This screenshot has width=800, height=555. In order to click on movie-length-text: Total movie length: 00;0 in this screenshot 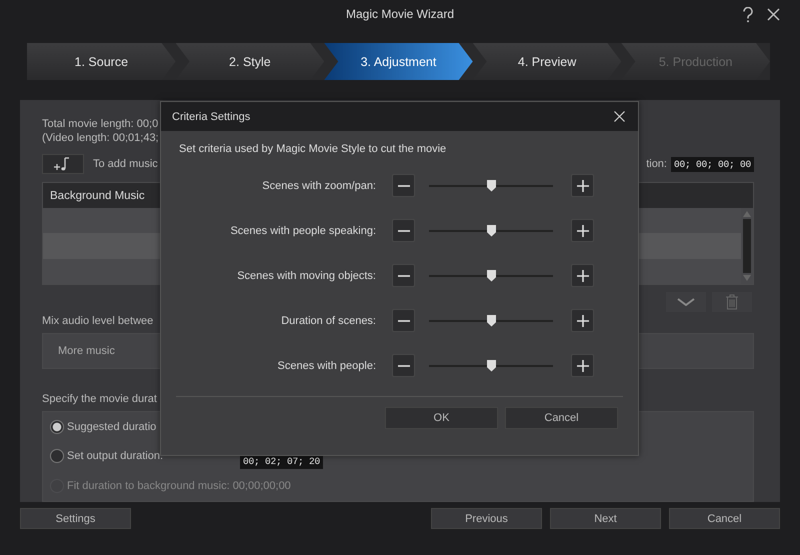, I will do `click(101, 124)`.